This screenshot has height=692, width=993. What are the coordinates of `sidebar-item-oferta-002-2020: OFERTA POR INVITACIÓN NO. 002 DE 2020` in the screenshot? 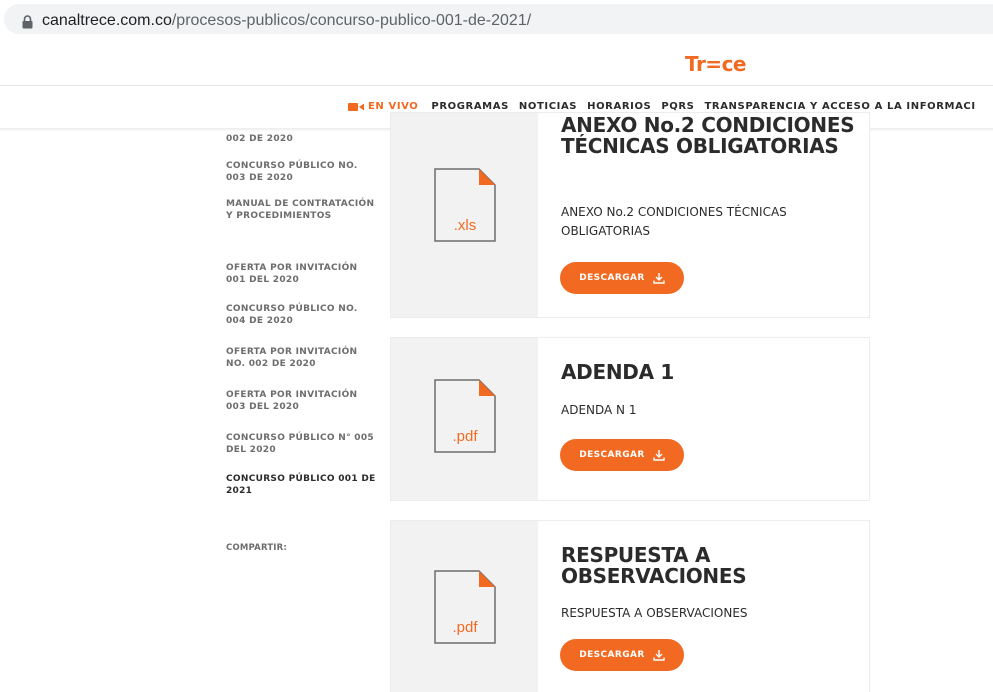 It's located at (301, 358).